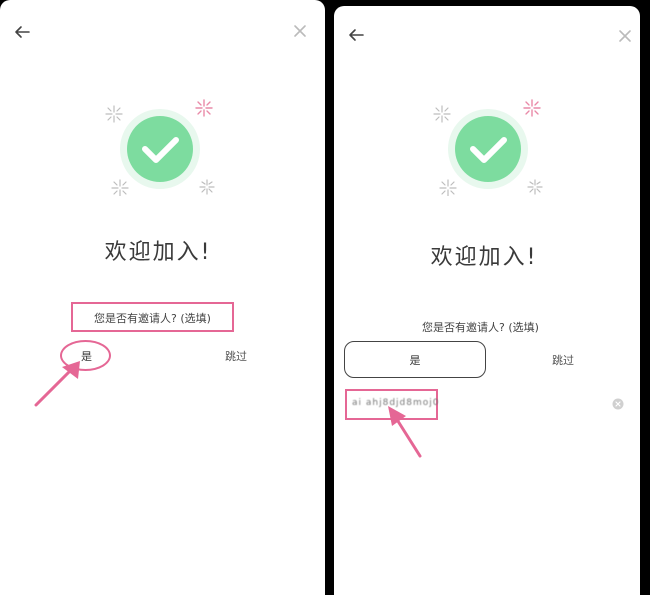  I want to click on panel-divider, so click(329, 297).